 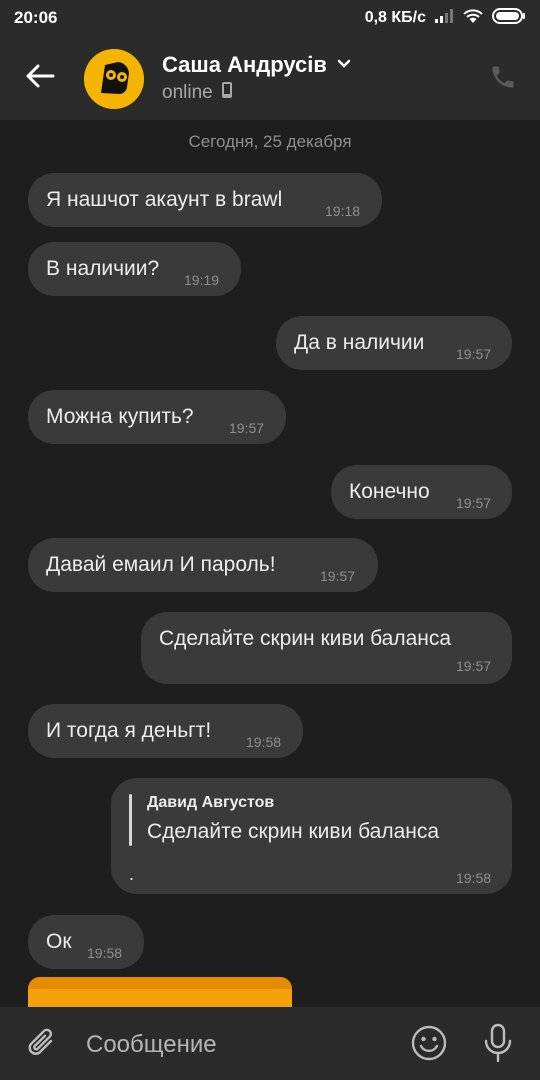 I want to click on back-arrow-icon, so click(x=40, y=78).